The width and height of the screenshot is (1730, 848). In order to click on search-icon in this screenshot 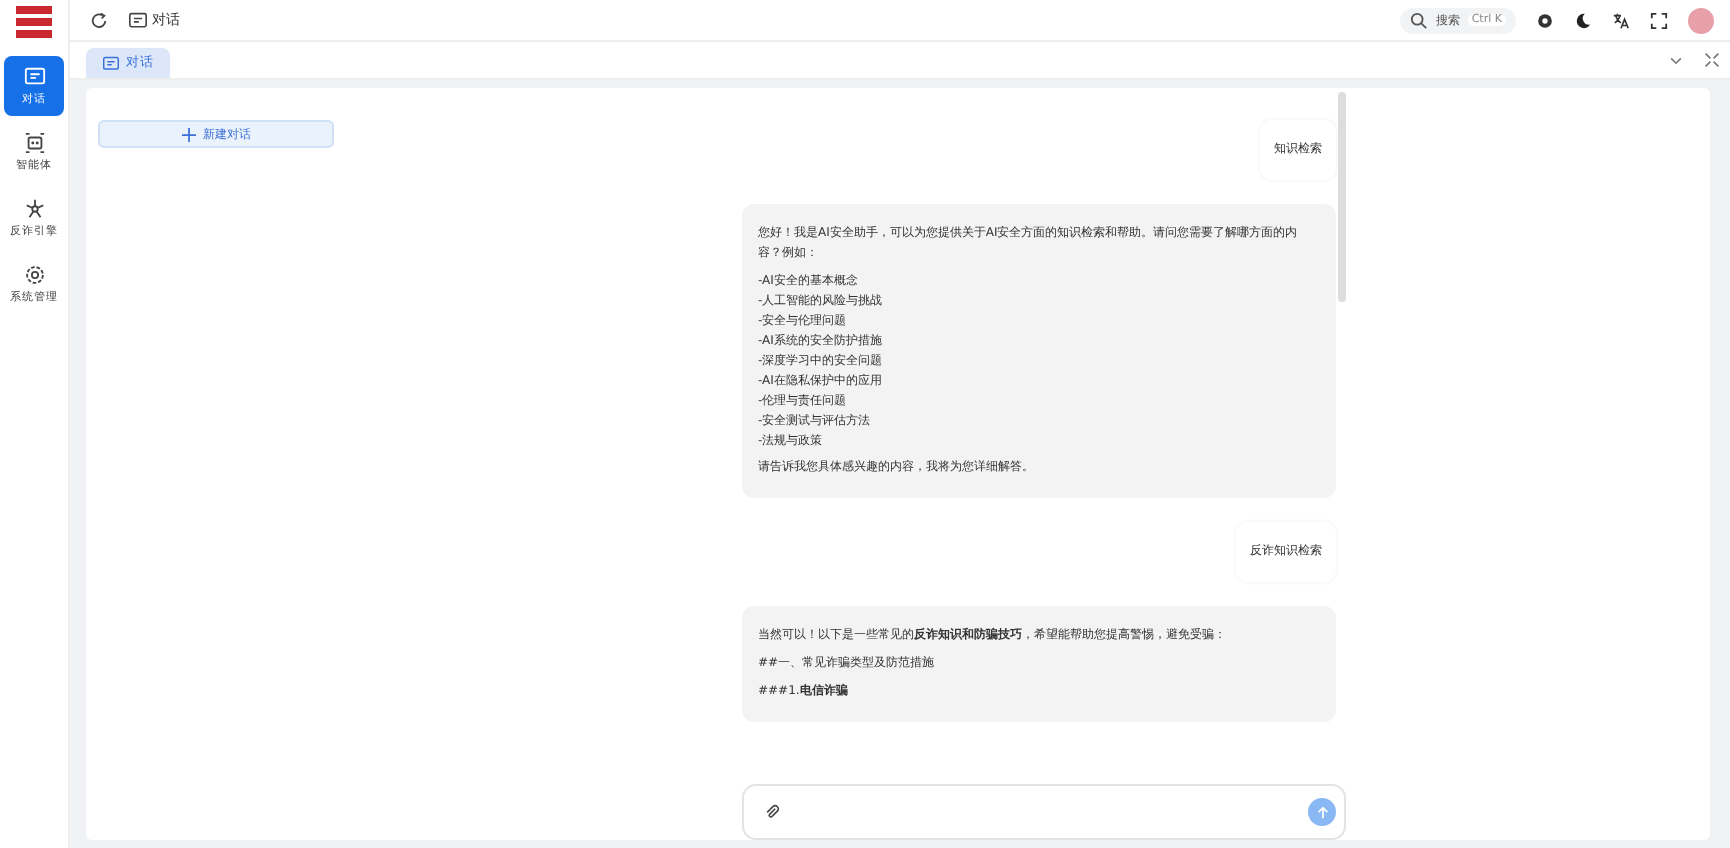, I will do `click(1418, 20)`.